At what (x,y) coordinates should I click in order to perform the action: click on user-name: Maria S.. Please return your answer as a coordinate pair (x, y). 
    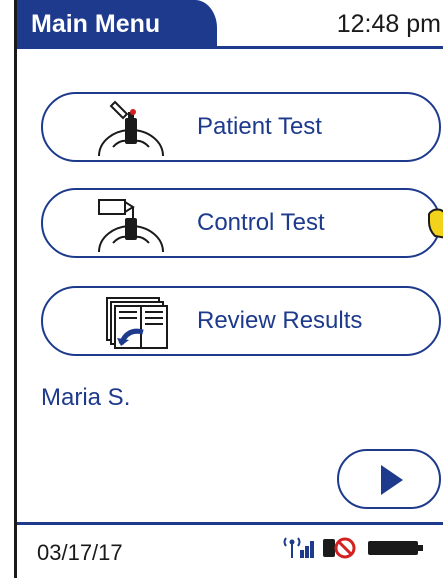
    Looking at the image, I should click on (86, 397).